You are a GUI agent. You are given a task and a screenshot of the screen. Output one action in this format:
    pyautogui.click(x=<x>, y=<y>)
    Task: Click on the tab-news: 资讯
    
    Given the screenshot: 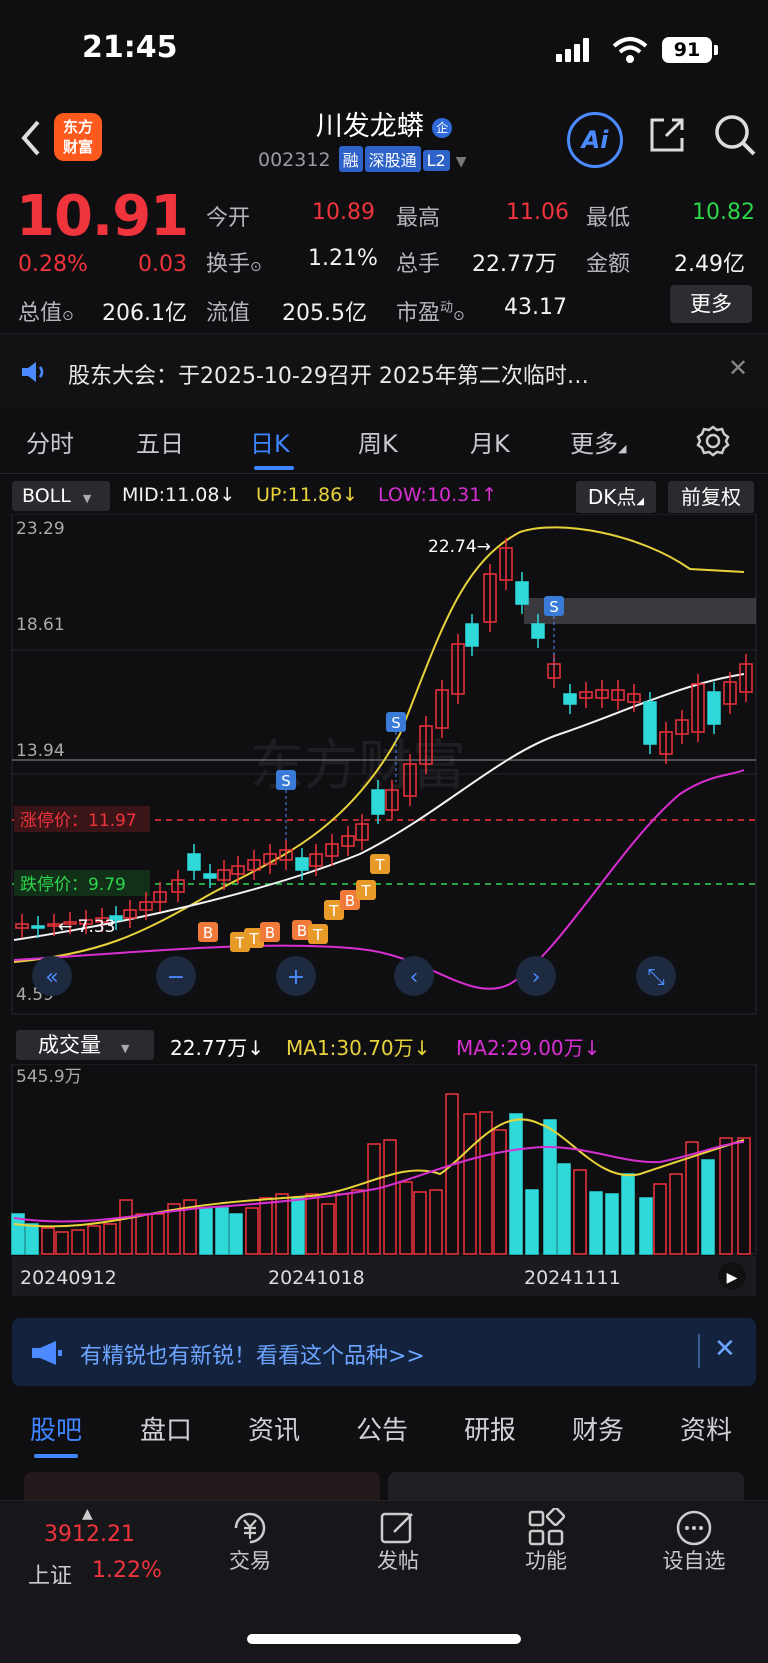 What is the action you would take?
    pyautogui.click(x=274, y=1428)
    